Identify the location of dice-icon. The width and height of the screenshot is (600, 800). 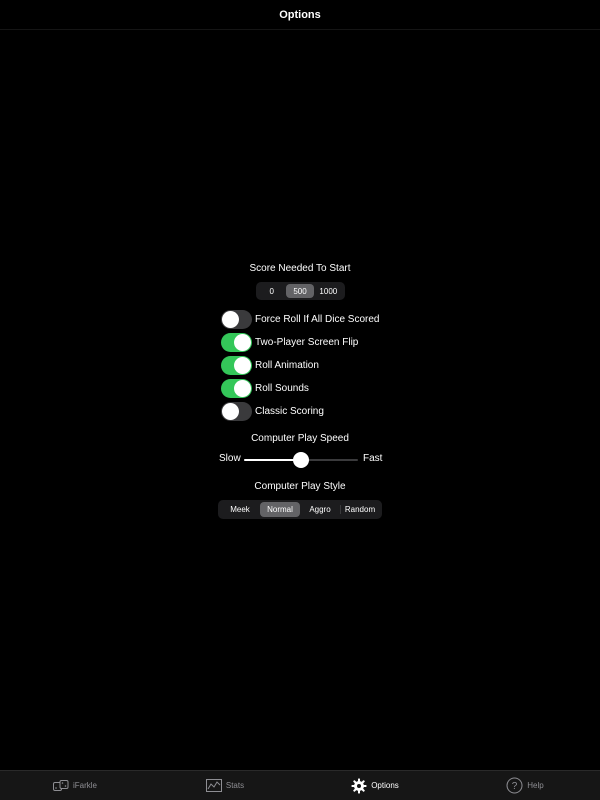
(60, 785).